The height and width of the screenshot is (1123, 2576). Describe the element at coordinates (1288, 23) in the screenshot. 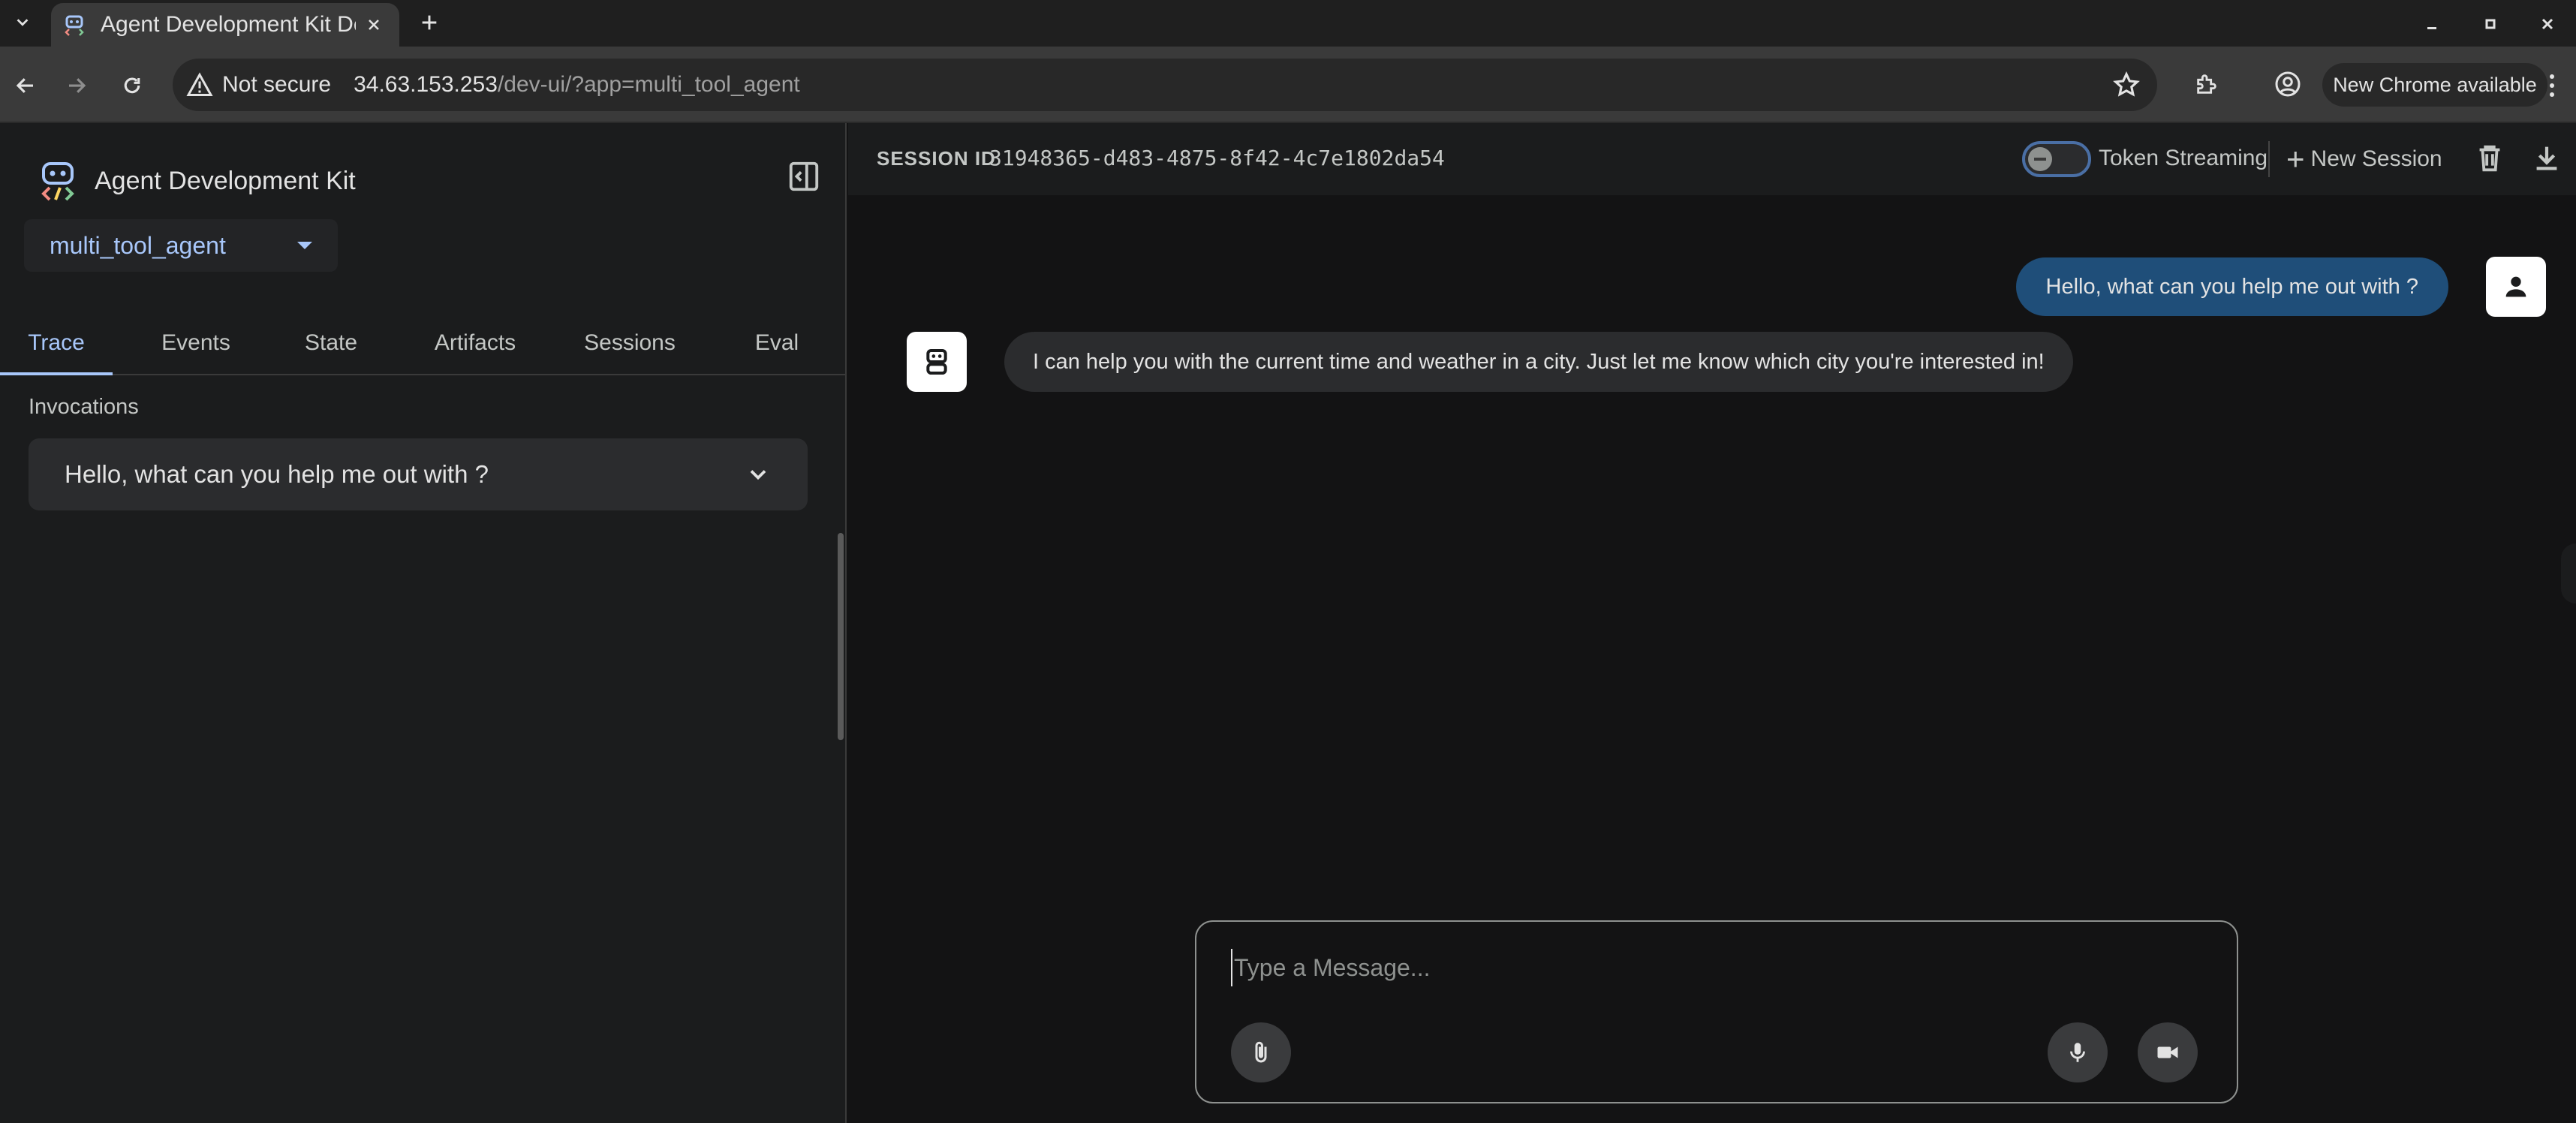

I see `browser-tabstrip: Agent Development Kit Dev UI` at that location.